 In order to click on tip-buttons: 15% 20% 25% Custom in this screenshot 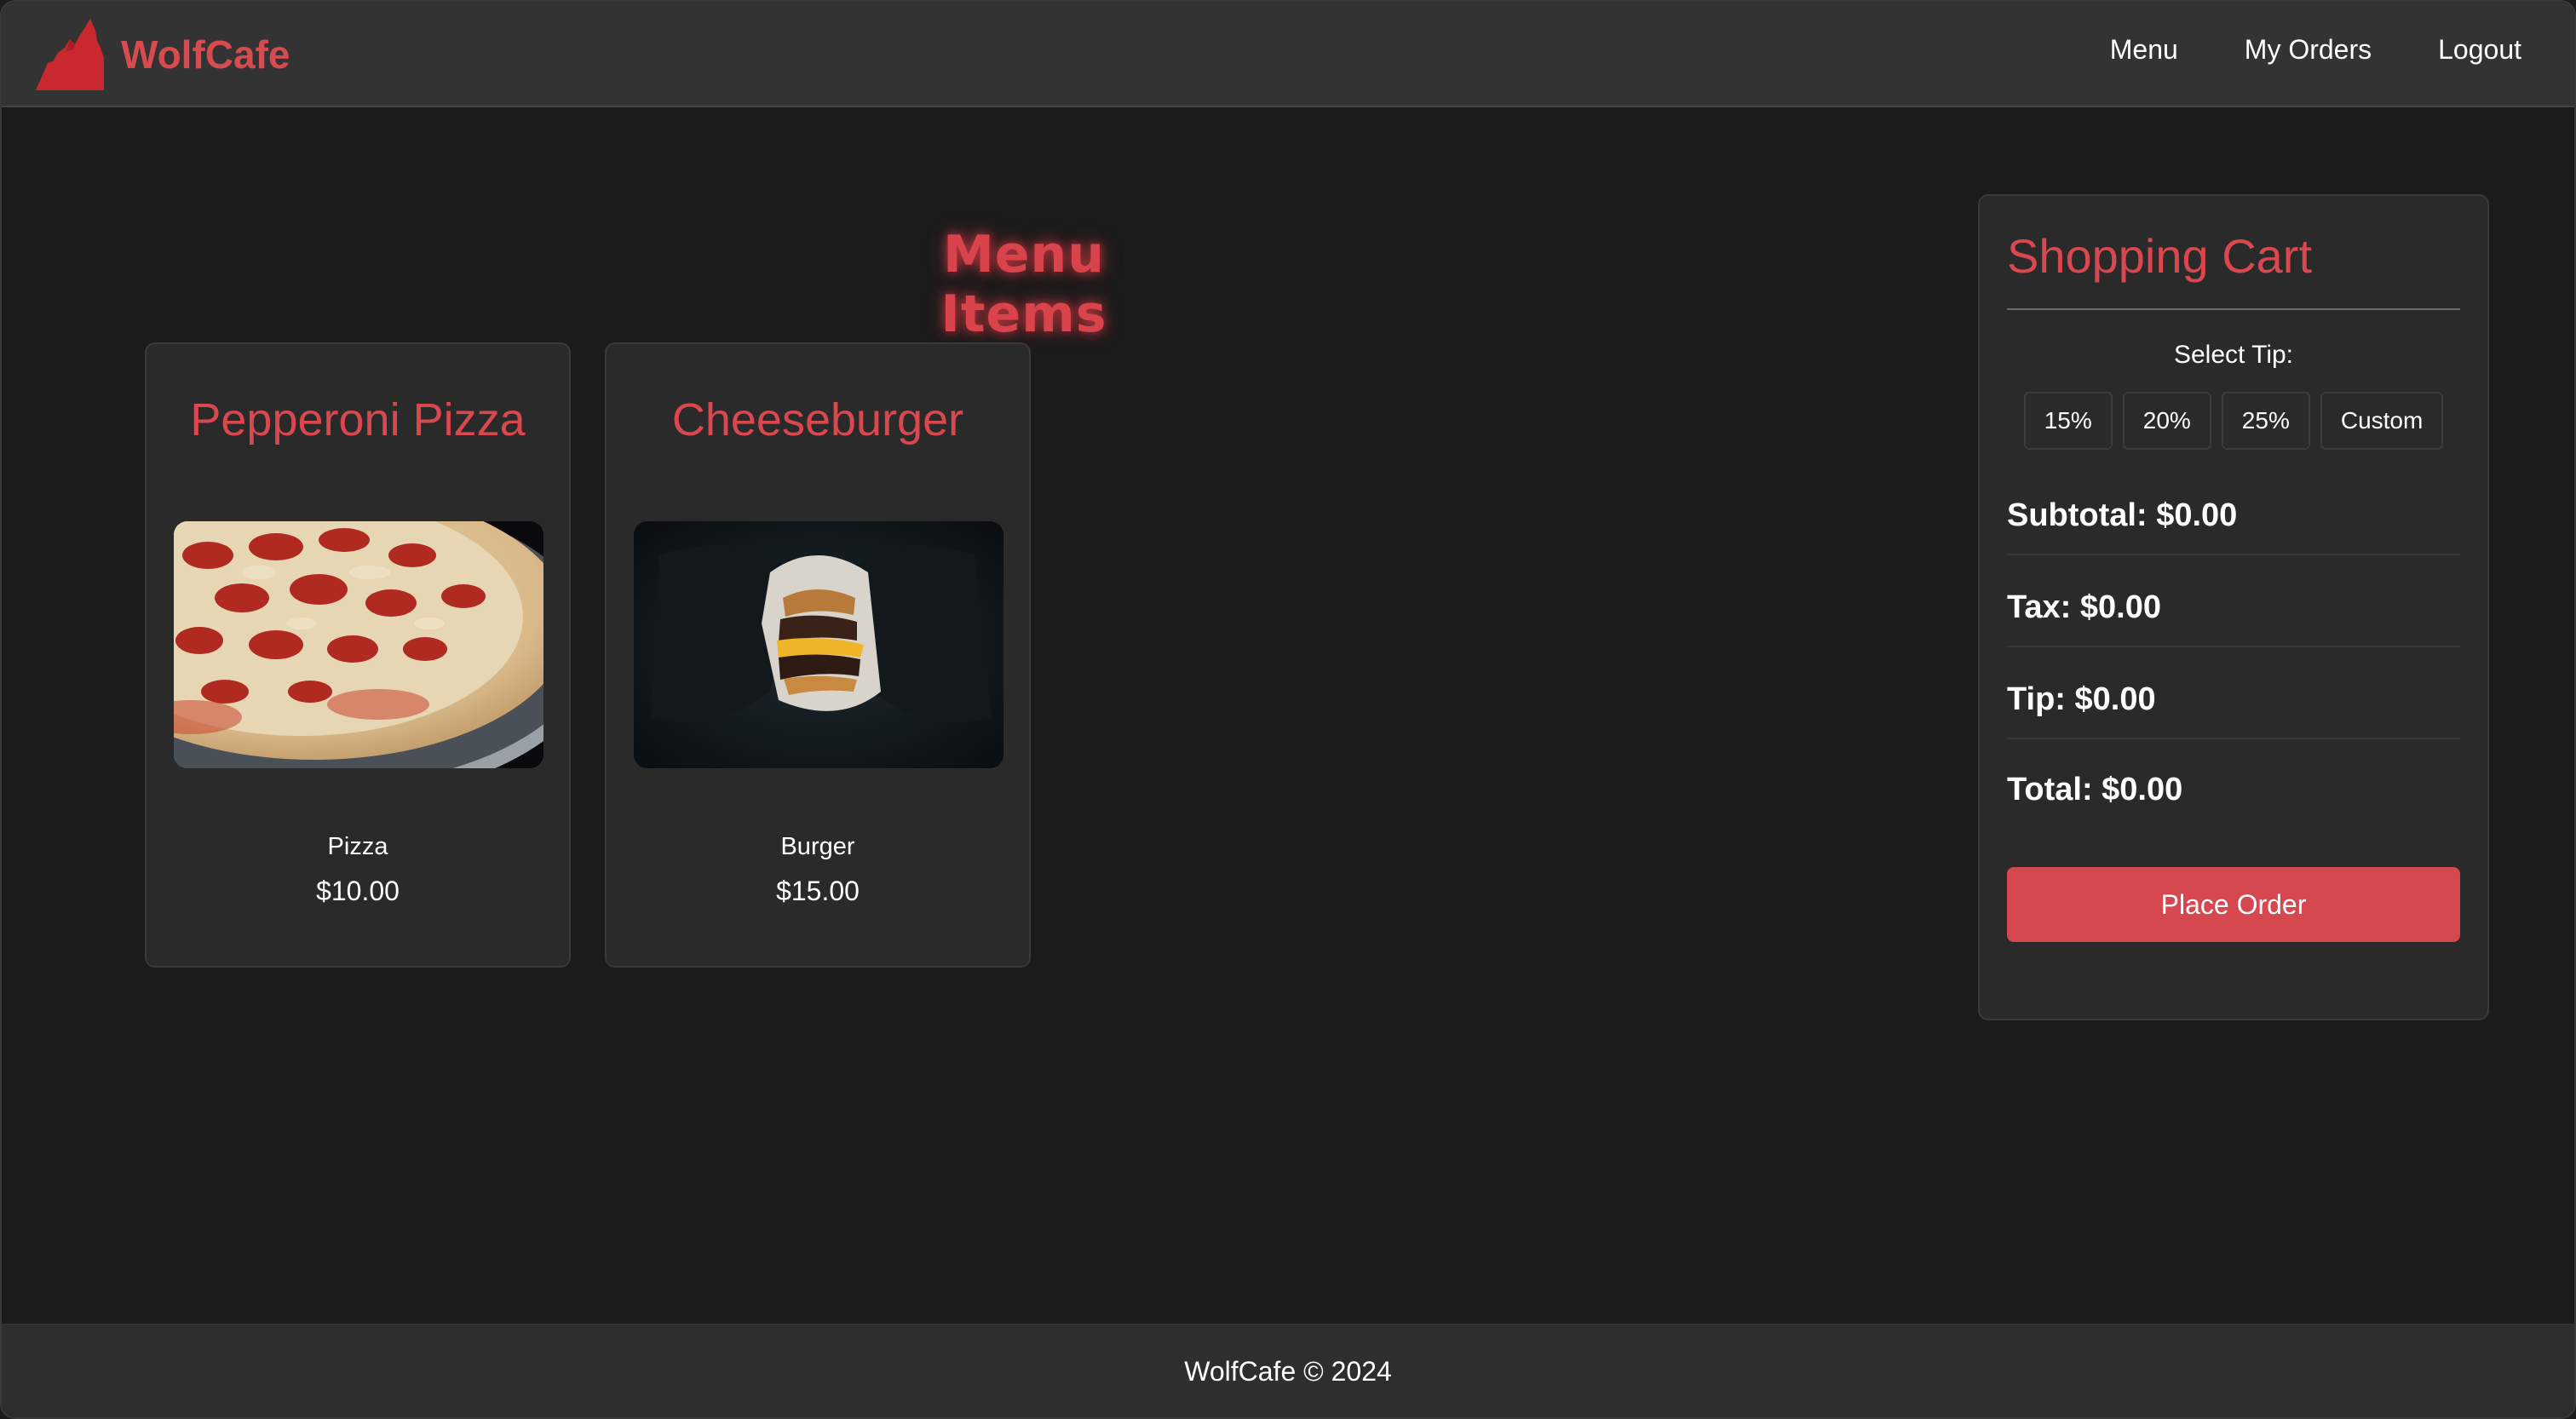, I will do `click(2234, 421)`.